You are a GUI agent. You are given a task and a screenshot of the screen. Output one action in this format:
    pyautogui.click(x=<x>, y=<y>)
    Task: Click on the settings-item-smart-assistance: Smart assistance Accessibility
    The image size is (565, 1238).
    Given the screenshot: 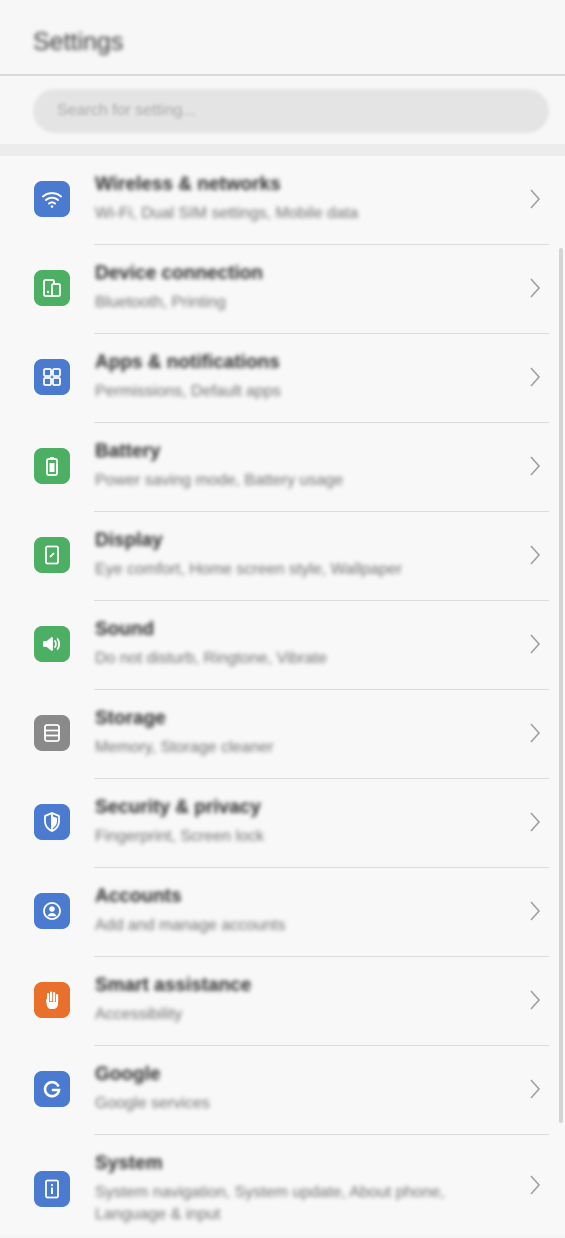 What is the action you would take?
    pyautogui.click(x=282, y=1001)
    